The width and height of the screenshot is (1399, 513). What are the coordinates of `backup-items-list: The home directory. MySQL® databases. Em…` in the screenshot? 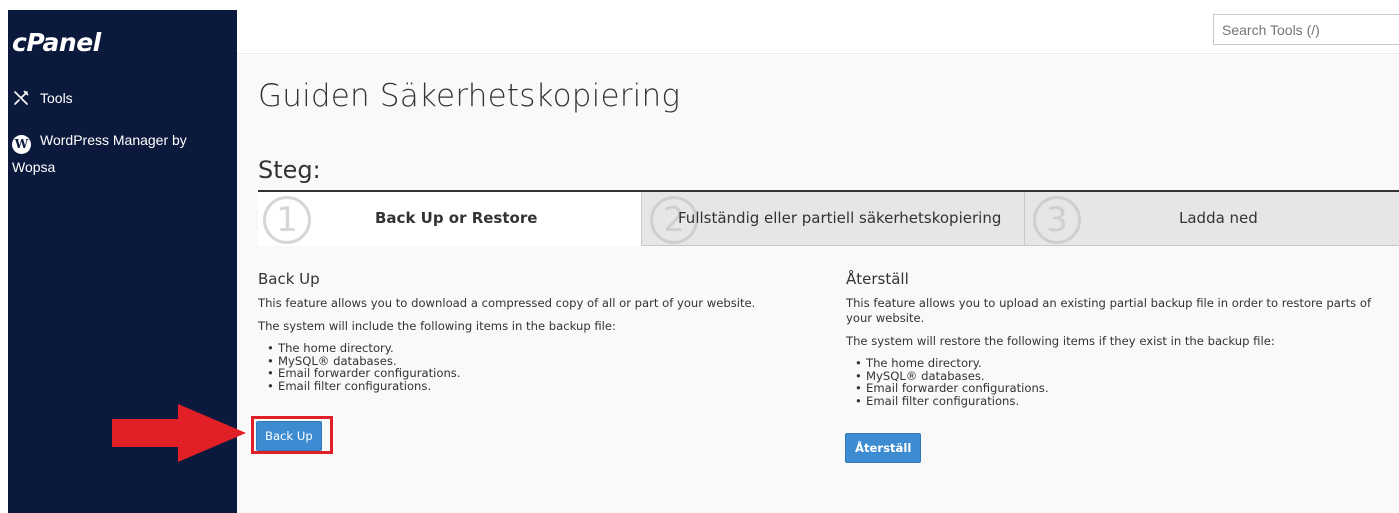 It's located at (538, 367).